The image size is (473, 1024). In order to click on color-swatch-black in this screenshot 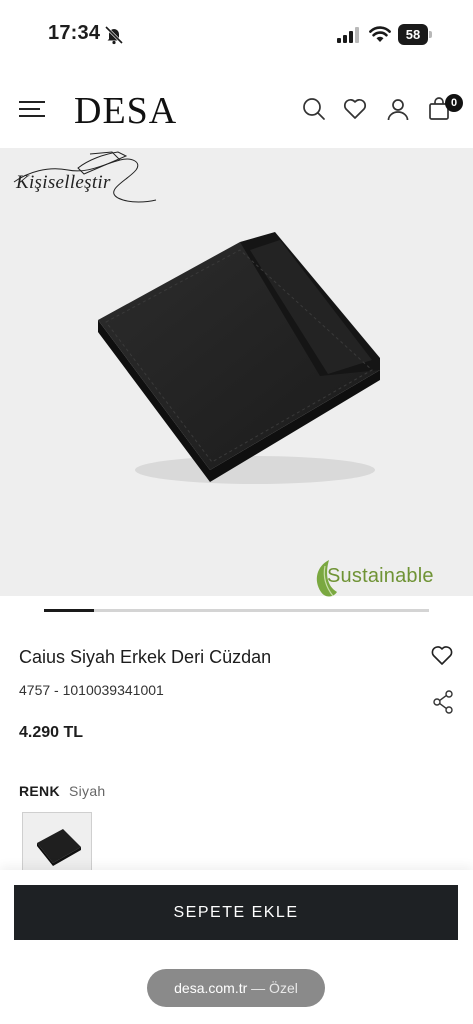, I will do `click(57, 843)`.